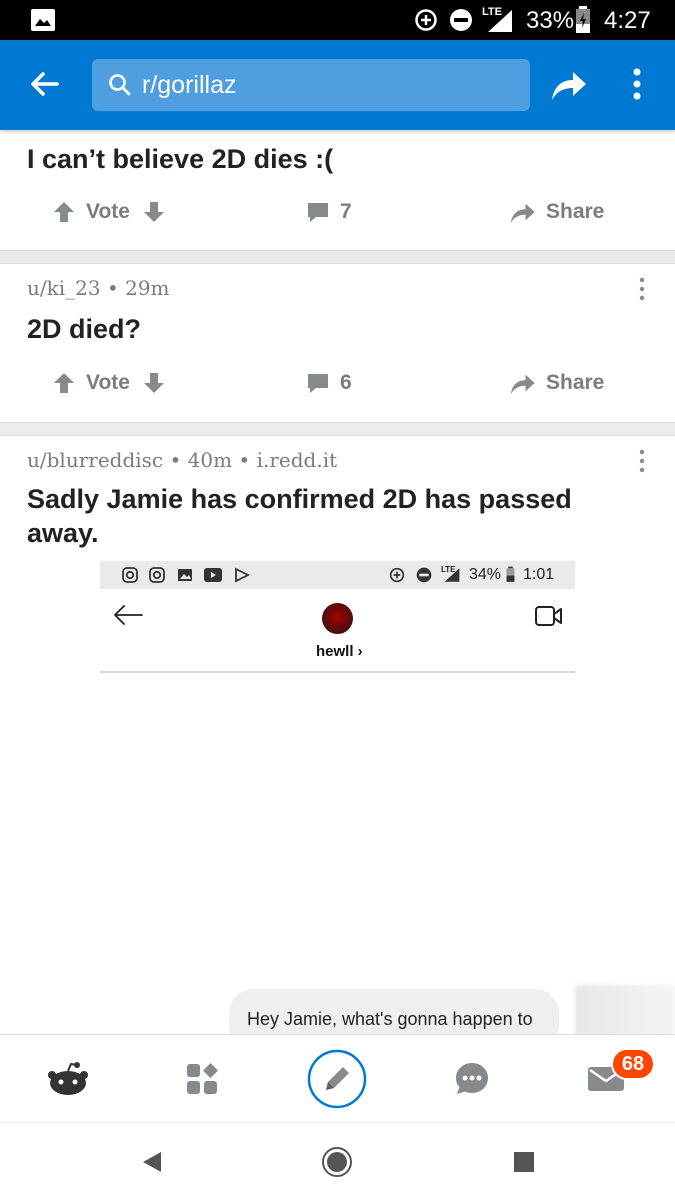 The height and width of the screenshot is (1200, 675). I want to click on chat-icon, so click(472, 1078).